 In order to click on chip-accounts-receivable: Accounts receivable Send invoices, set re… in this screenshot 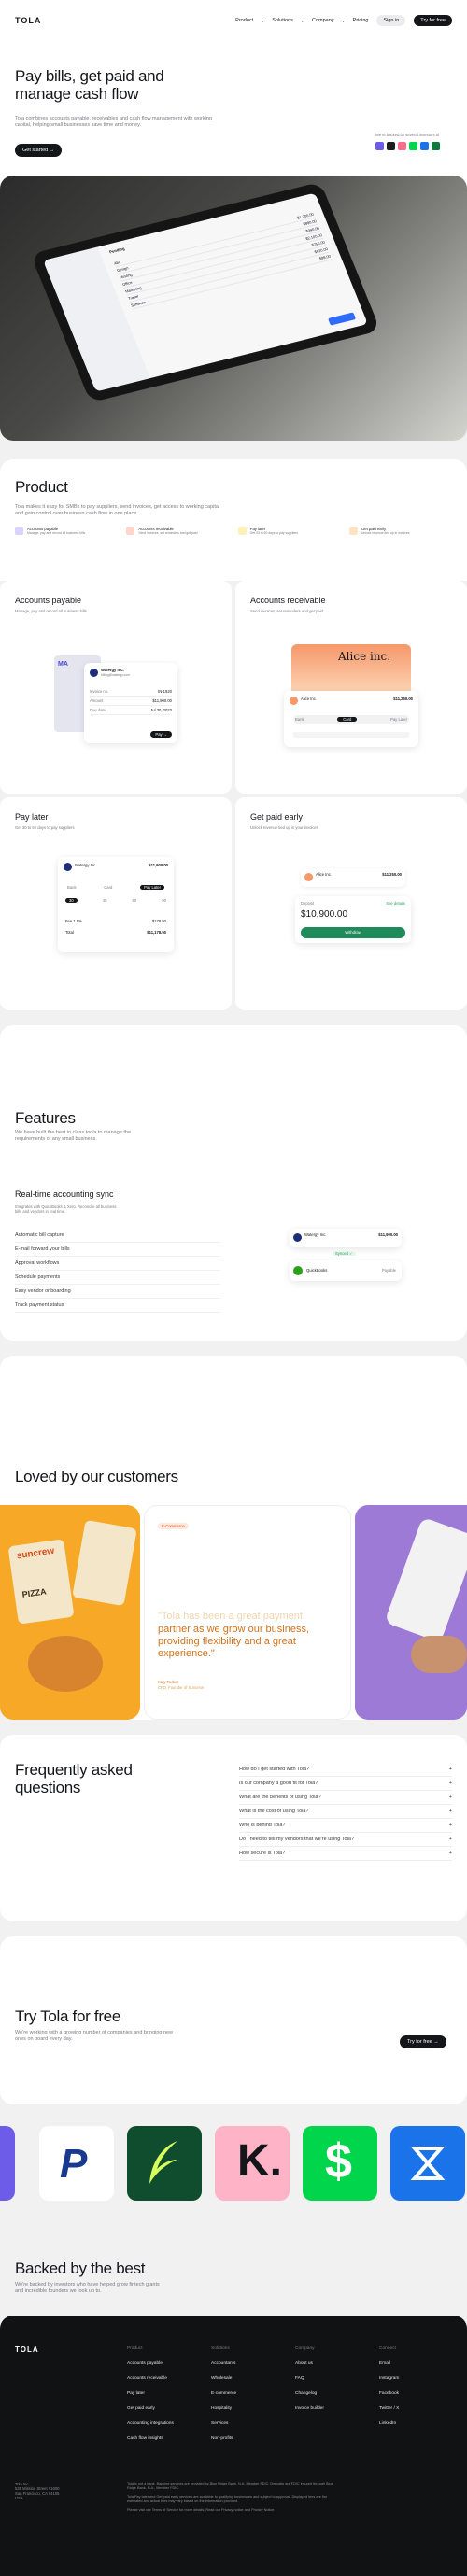, I will do `click(178, 532)`.